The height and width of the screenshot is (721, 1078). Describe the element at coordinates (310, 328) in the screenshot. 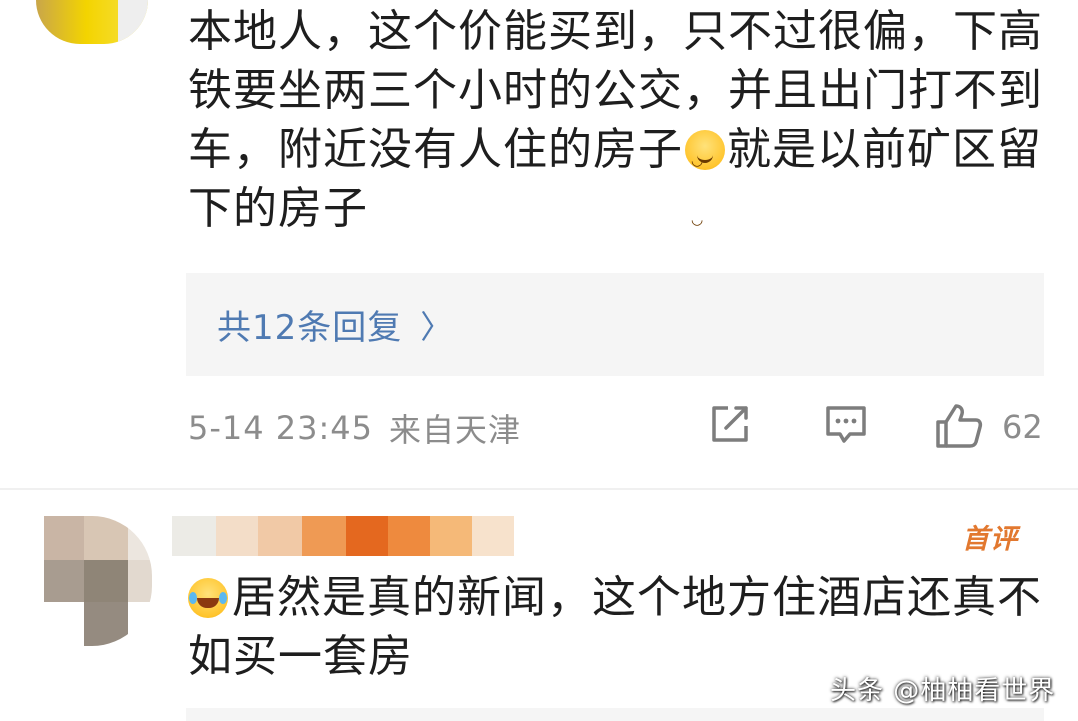

I see `replies-count-label: 共12条回复` at that location.